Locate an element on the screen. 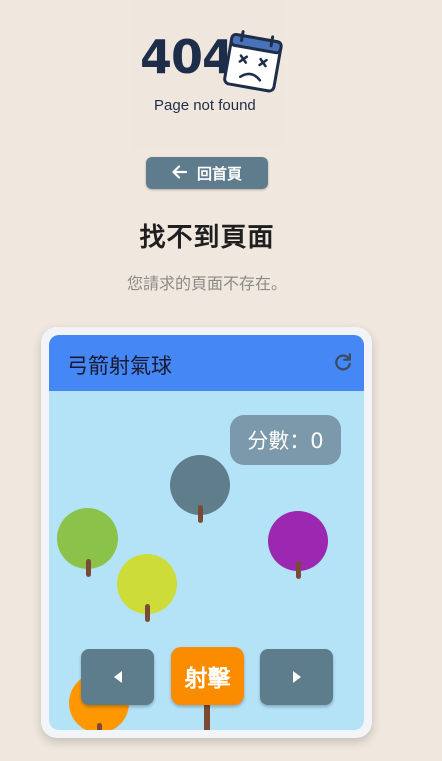 This screenshot has width=442, height=761. game-title: 弓箭射氣球 is located at coordinates (119, 366).